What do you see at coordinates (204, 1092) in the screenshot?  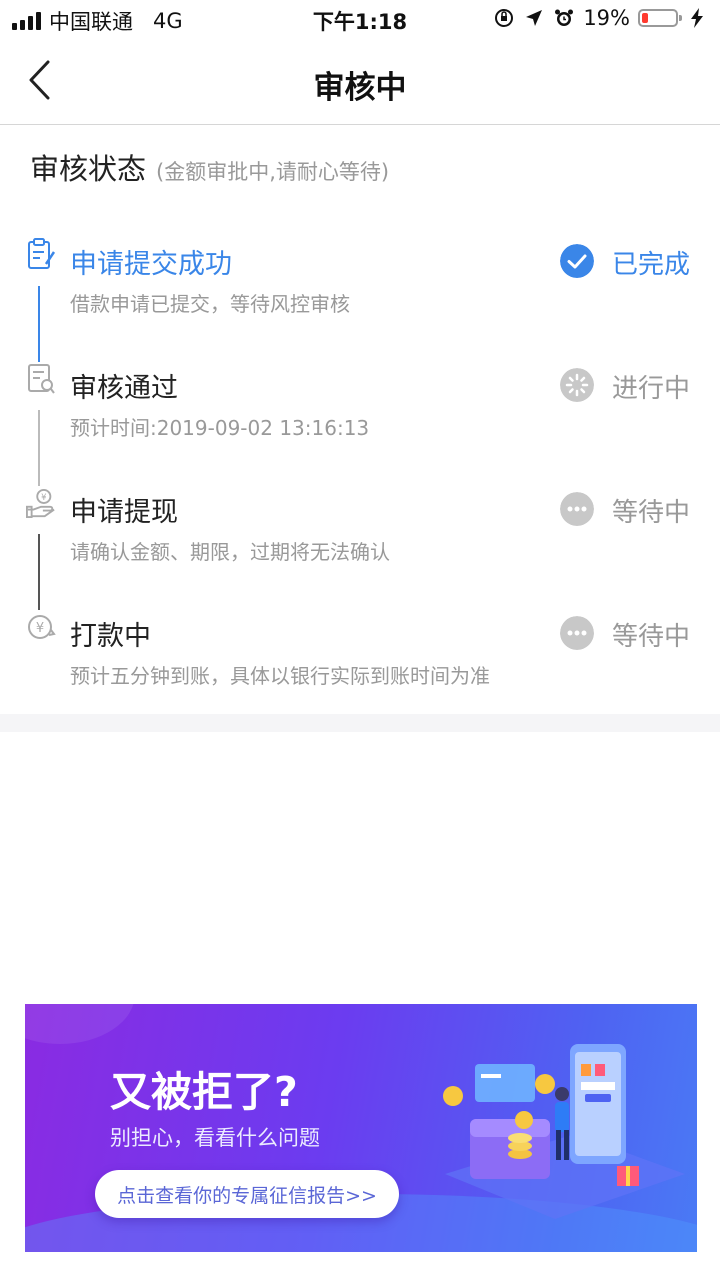 I see `banner-title: 又被拒了?` at bounding box center [204, 1092].